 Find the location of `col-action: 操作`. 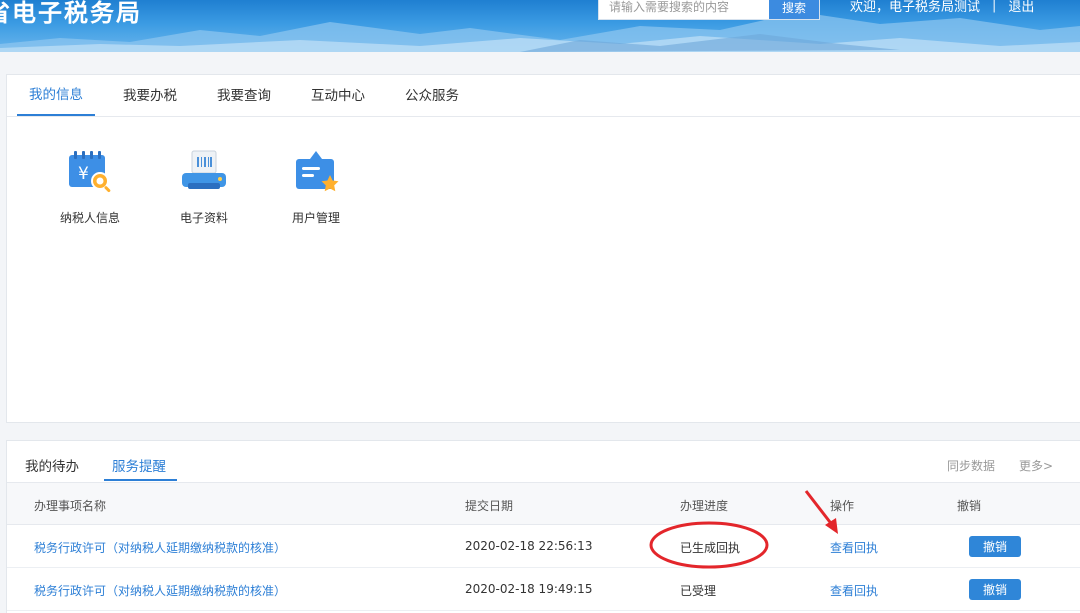

col-action: 操作 is located at coordinates (842, 506).